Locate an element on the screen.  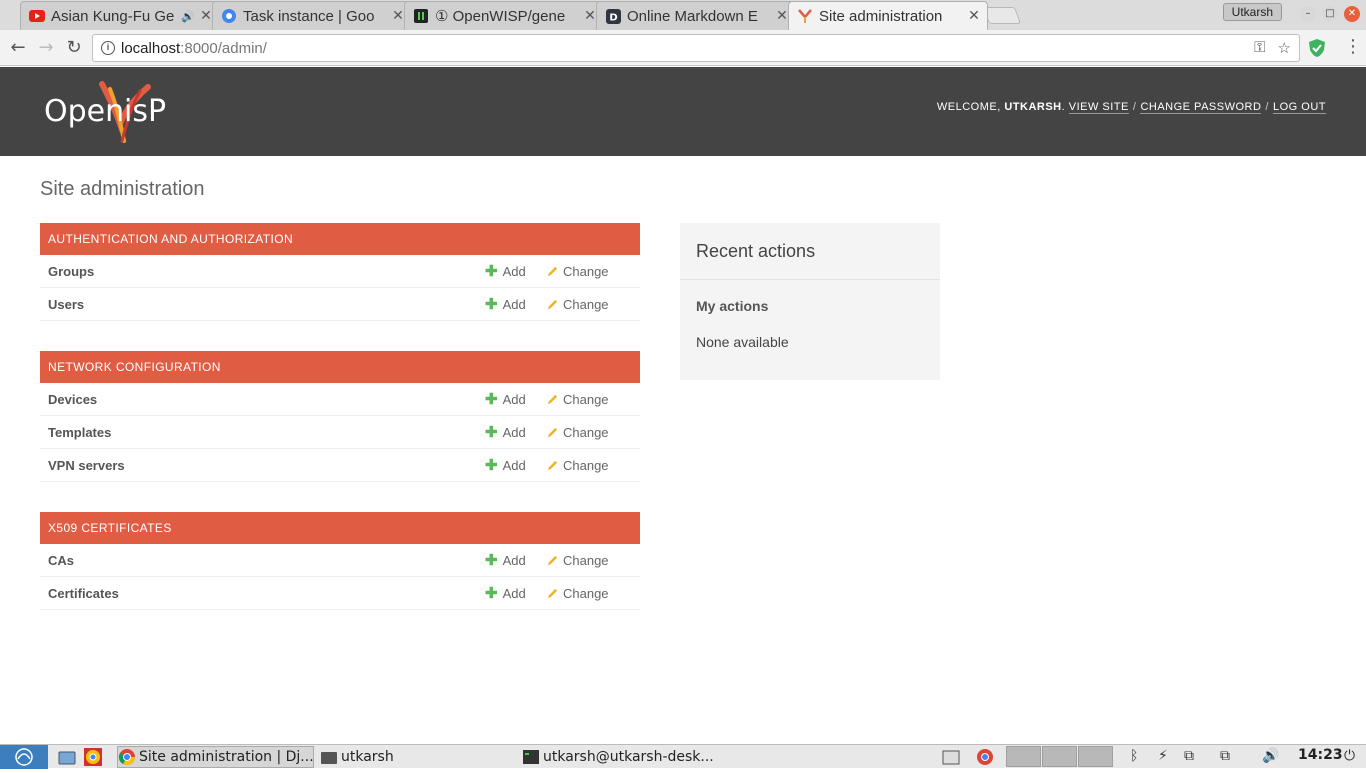
tab-markdown: D Online Markdown E ✕ is located at coordinates (696, 15).